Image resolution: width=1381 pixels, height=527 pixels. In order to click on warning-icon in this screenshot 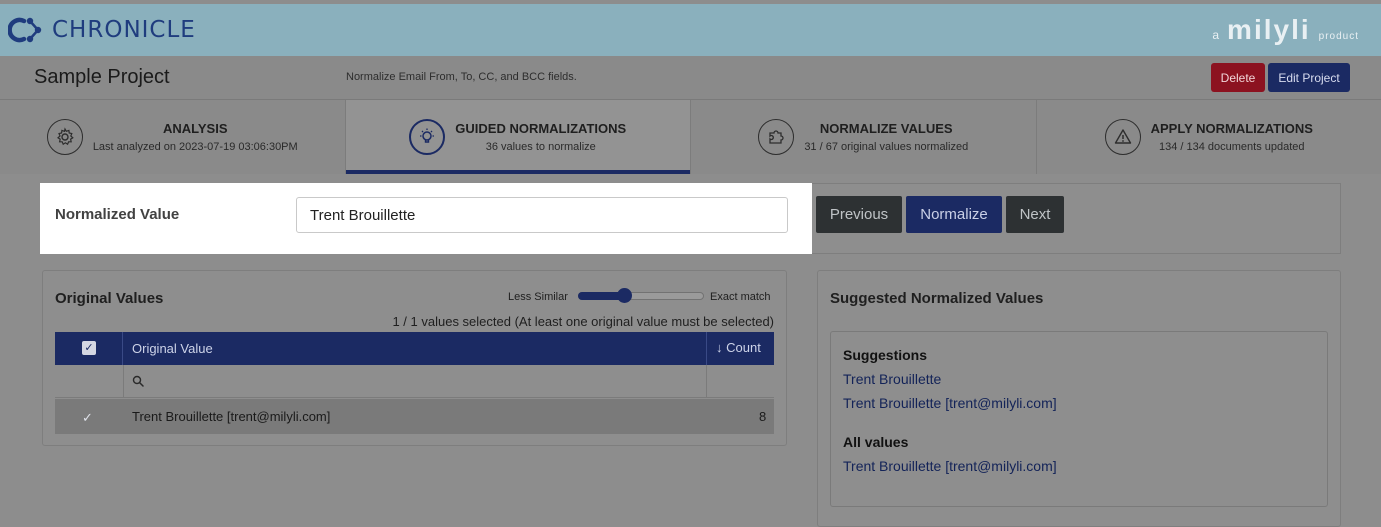, I will do `click(1122, 137)`.